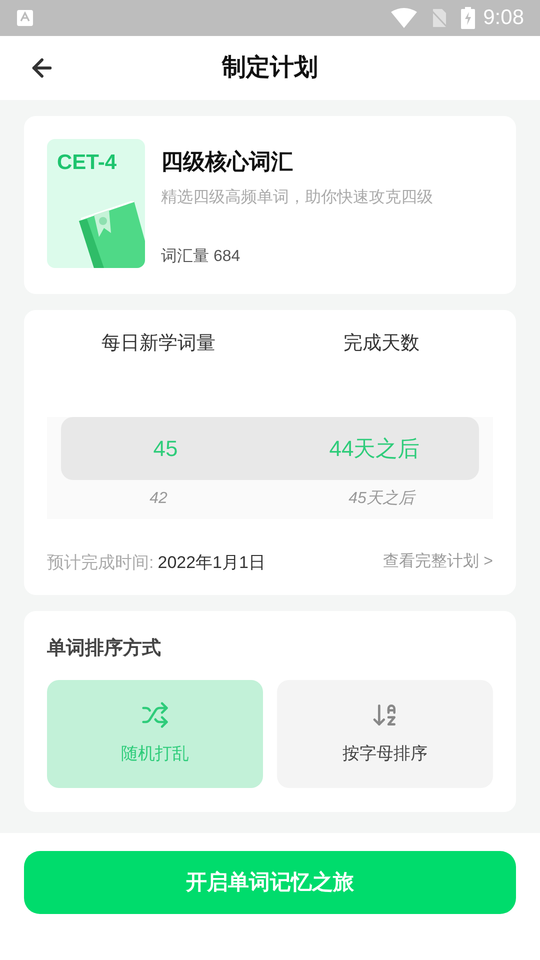 This screenshot has height=960, width=540. I want to click on wifi-icon, so click(404, 18).